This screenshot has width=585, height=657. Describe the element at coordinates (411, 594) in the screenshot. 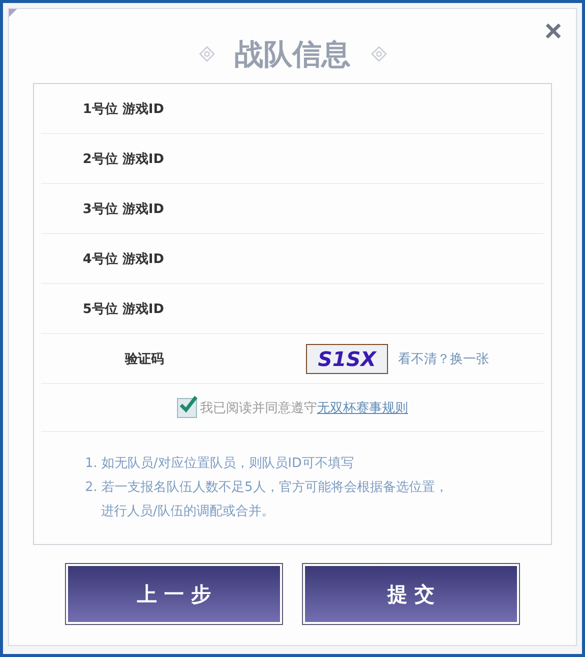

I see `action-button: 提 交` at that location.